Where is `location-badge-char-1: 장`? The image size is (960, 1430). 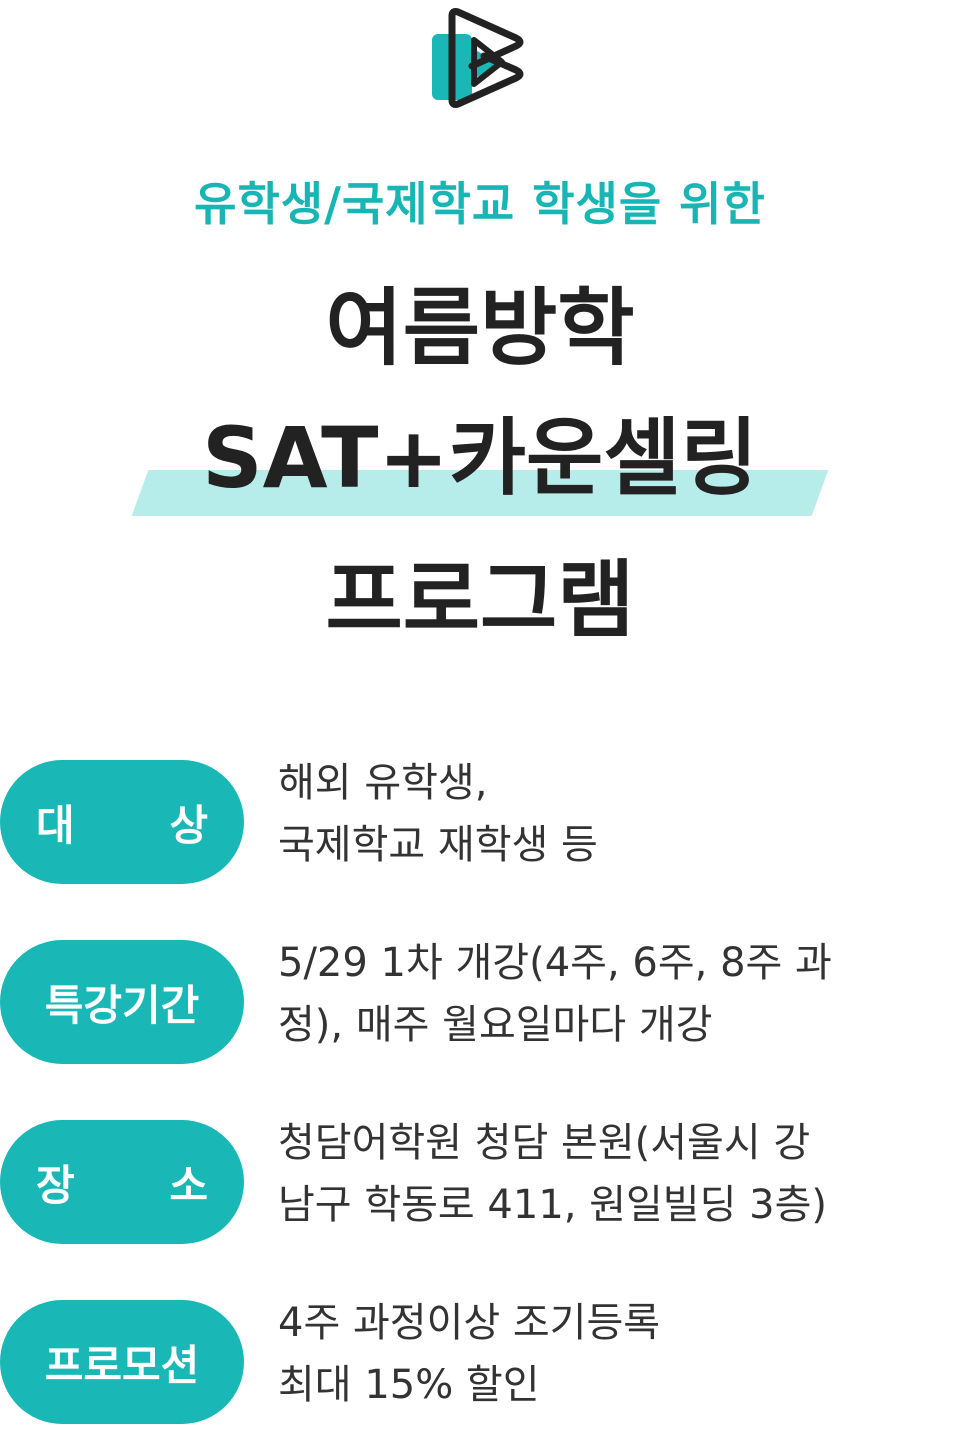 location-badge-char-1: 장 is located at coordinates (55, 1185).